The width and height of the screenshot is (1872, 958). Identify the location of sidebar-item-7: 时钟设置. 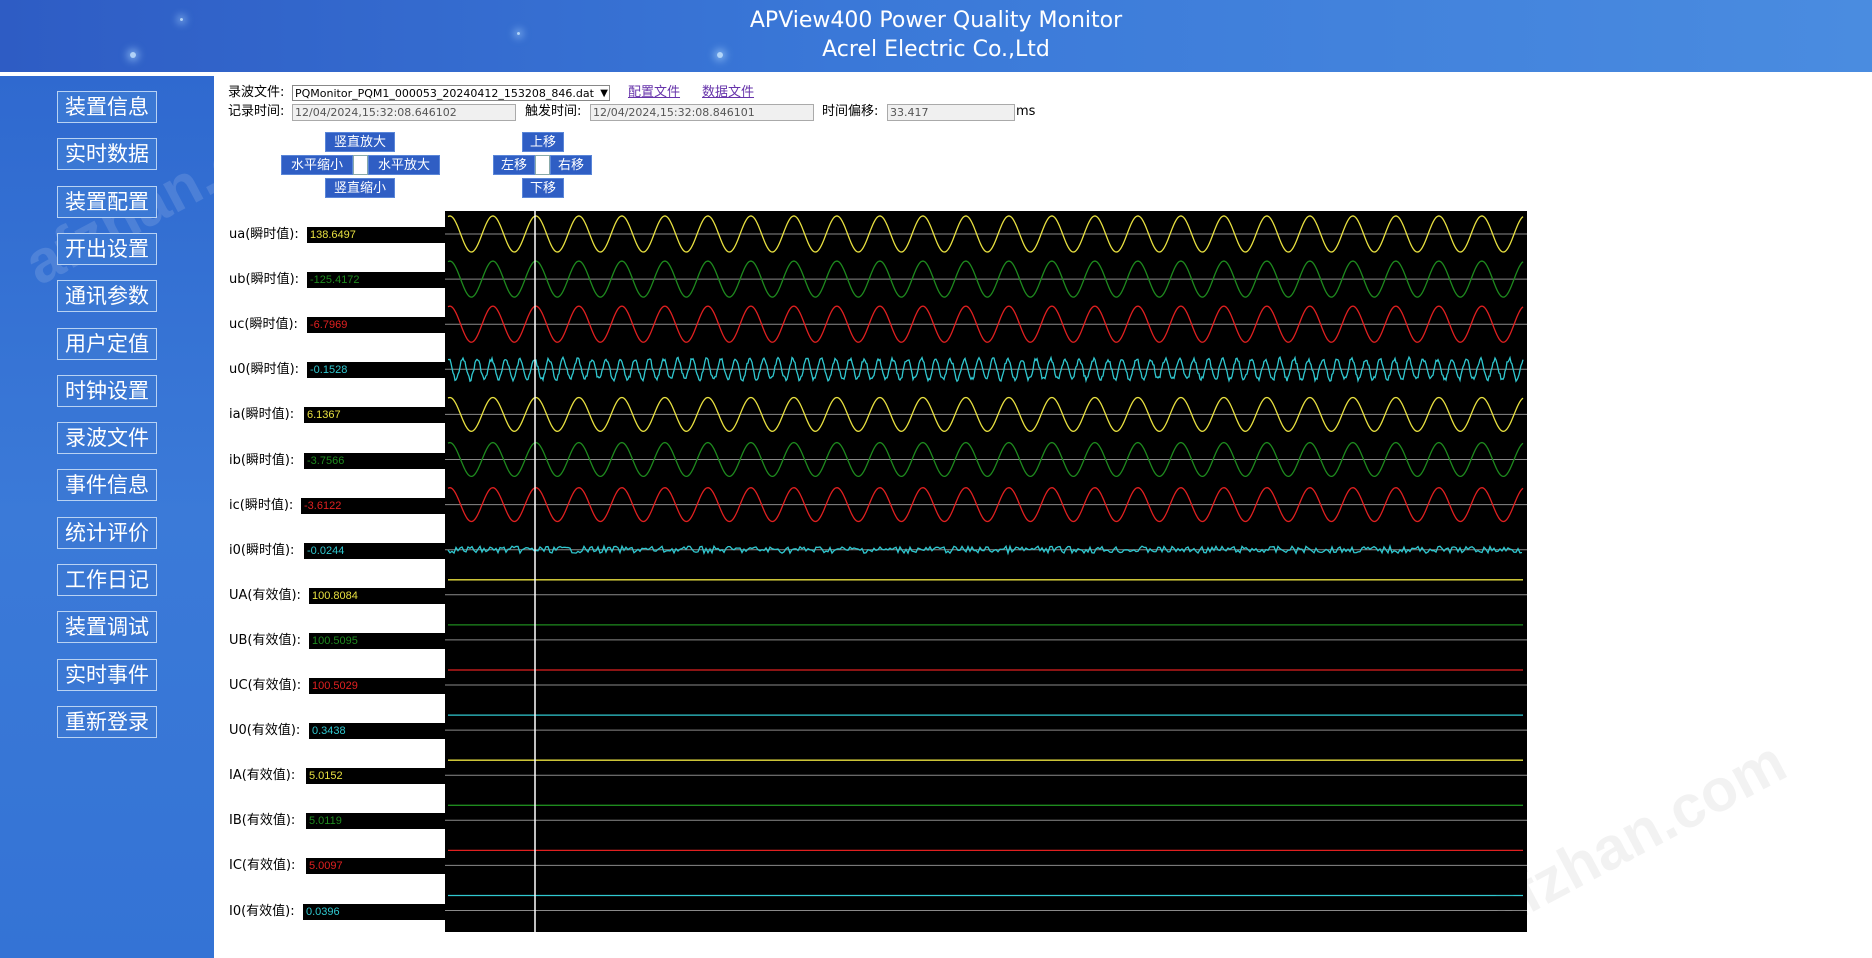
(107, 390).